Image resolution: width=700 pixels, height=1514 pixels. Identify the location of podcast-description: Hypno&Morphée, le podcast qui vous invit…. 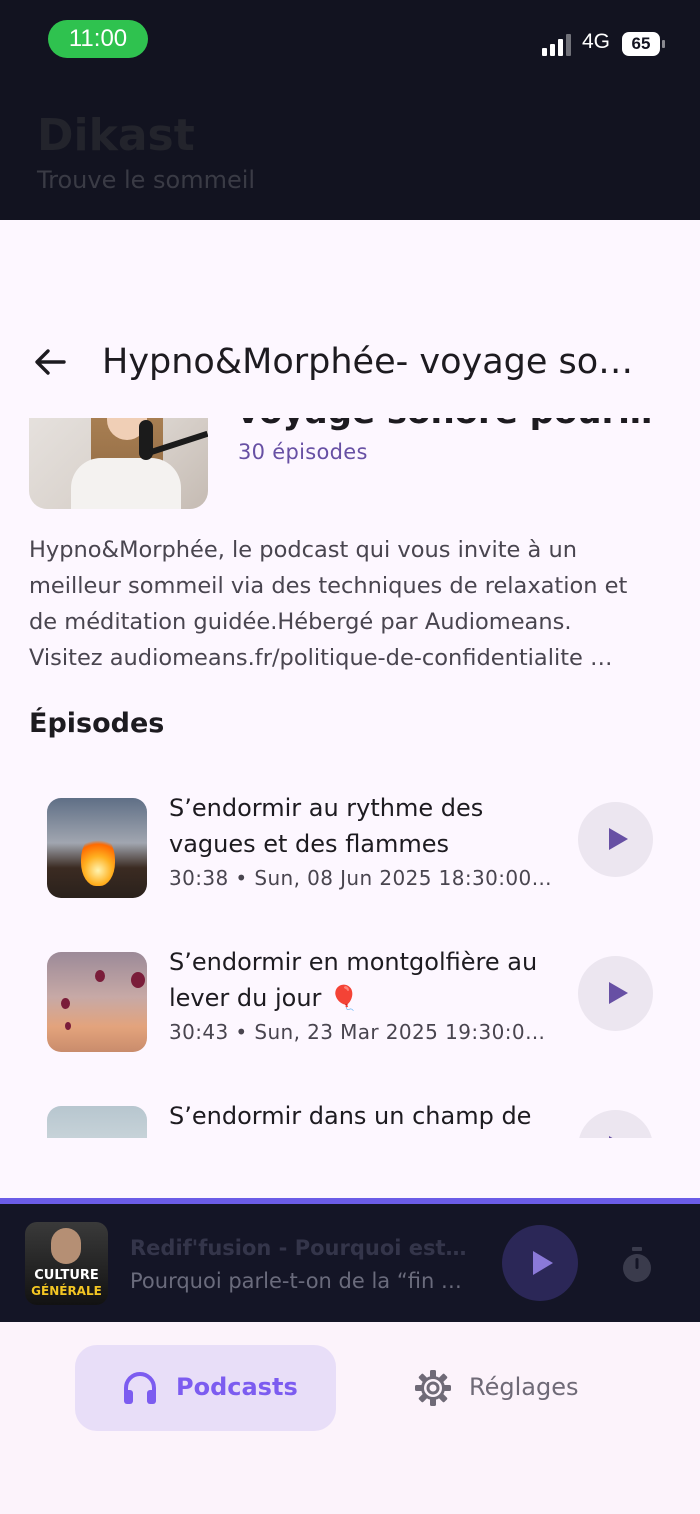
(349, 604).